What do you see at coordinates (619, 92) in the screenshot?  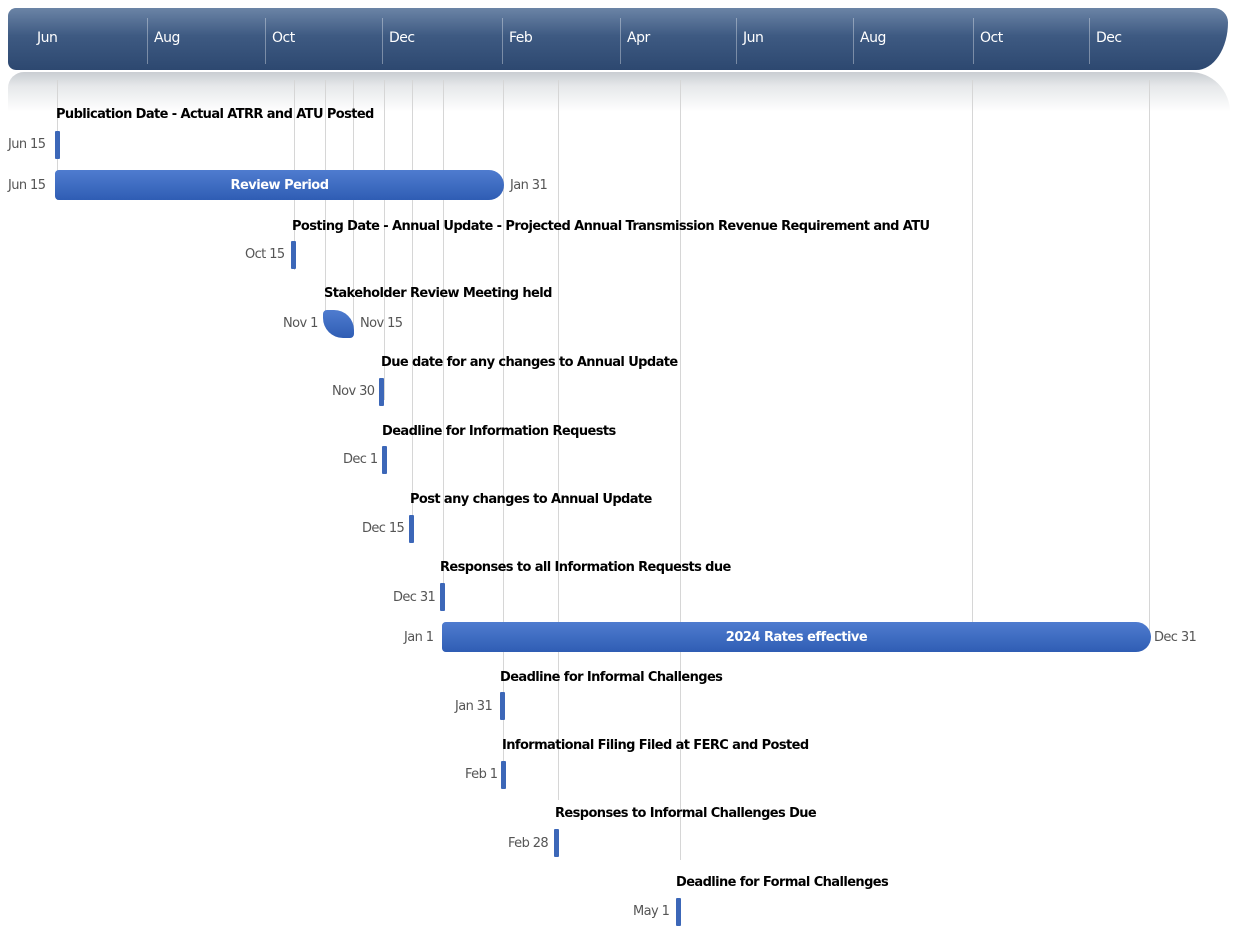 I see `header-shadow` at bounding box center [619, 92].